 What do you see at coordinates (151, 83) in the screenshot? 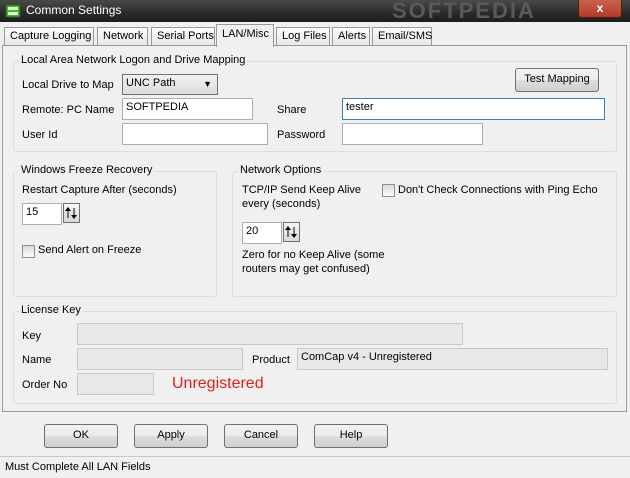
I see `local-drive-value: UNC Path` at bounding box center [151, 83].